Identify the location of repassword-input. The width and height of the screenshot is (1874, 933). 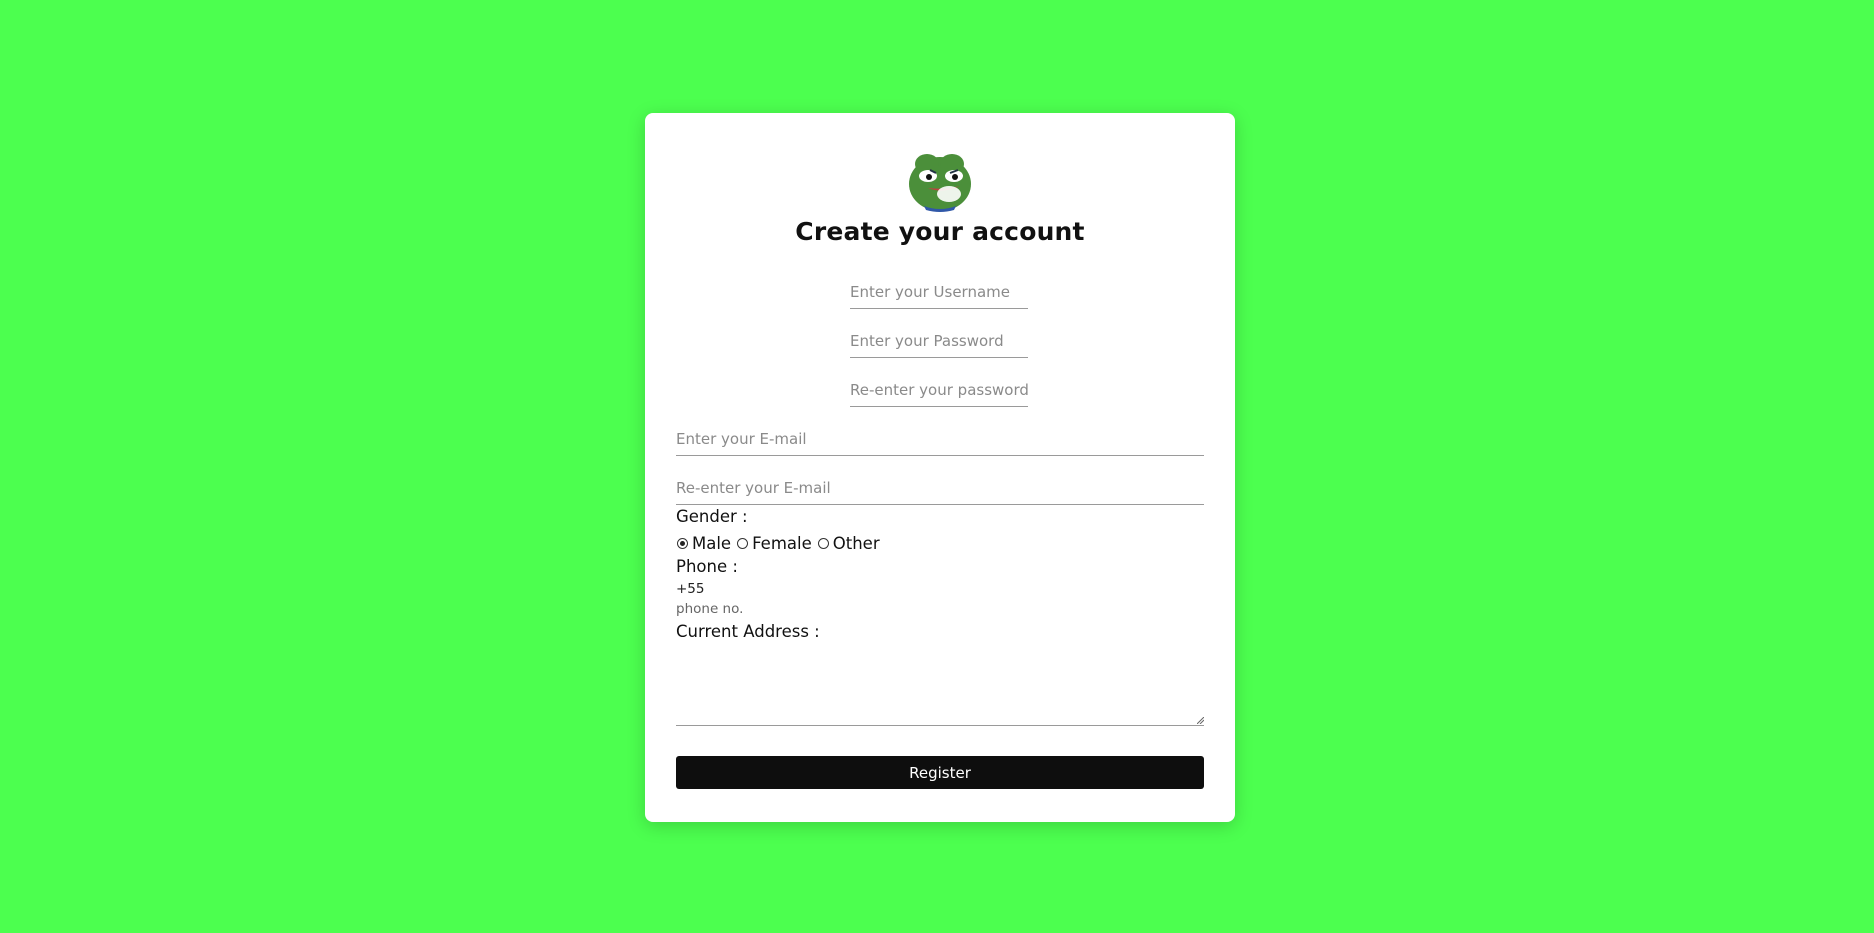
(939, 393).